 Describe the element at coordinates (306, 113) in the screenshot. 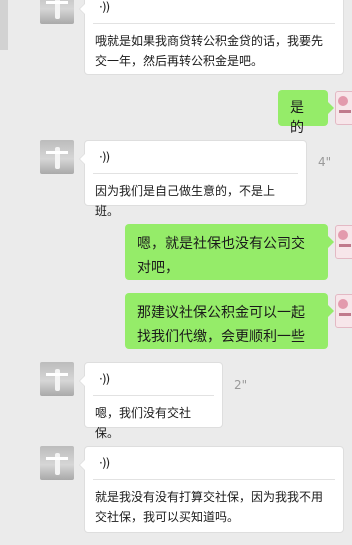

I see `text-message-bubble: 是的` at that location.